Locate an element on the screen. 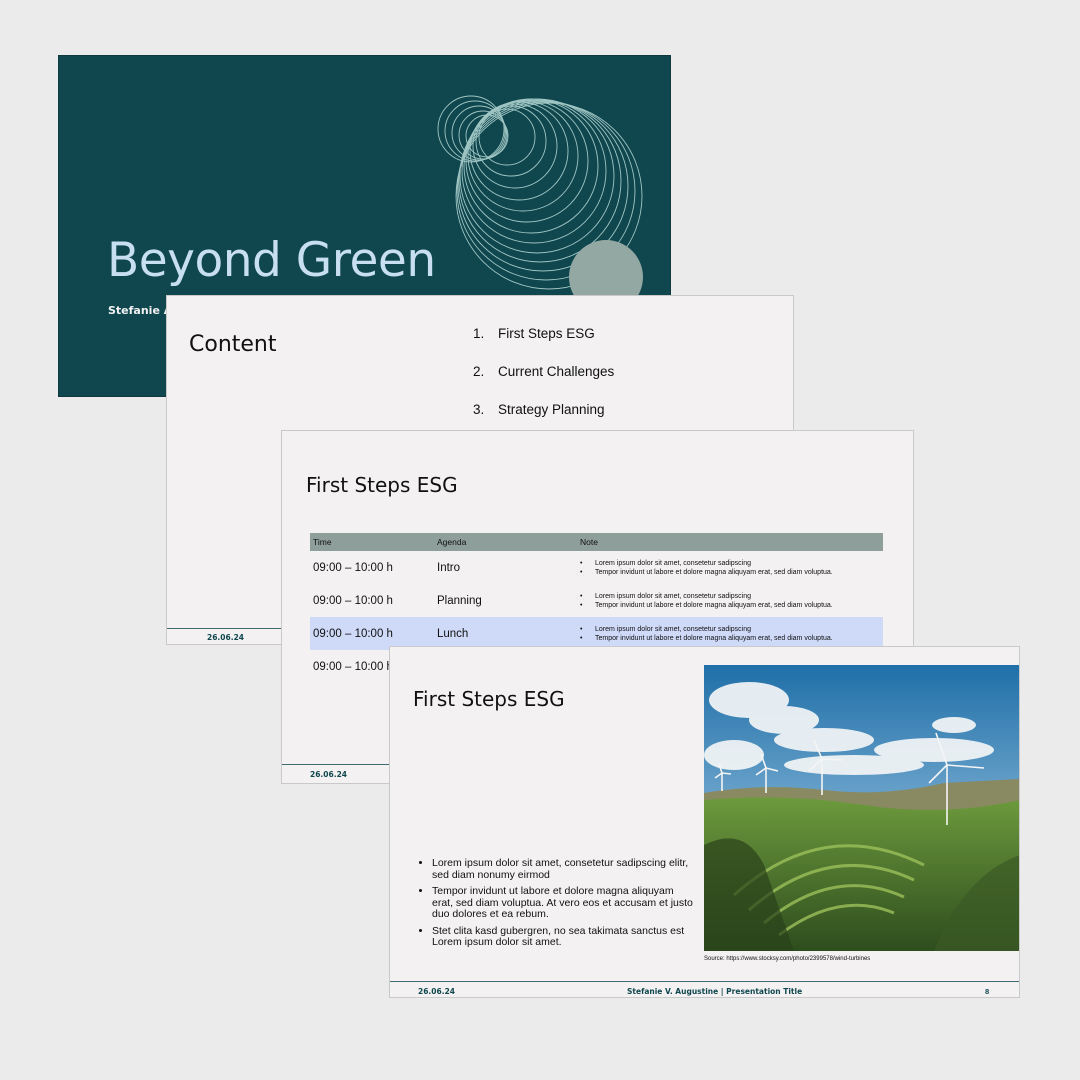  wind-turbines-photo is located at coordinates (861, 808).